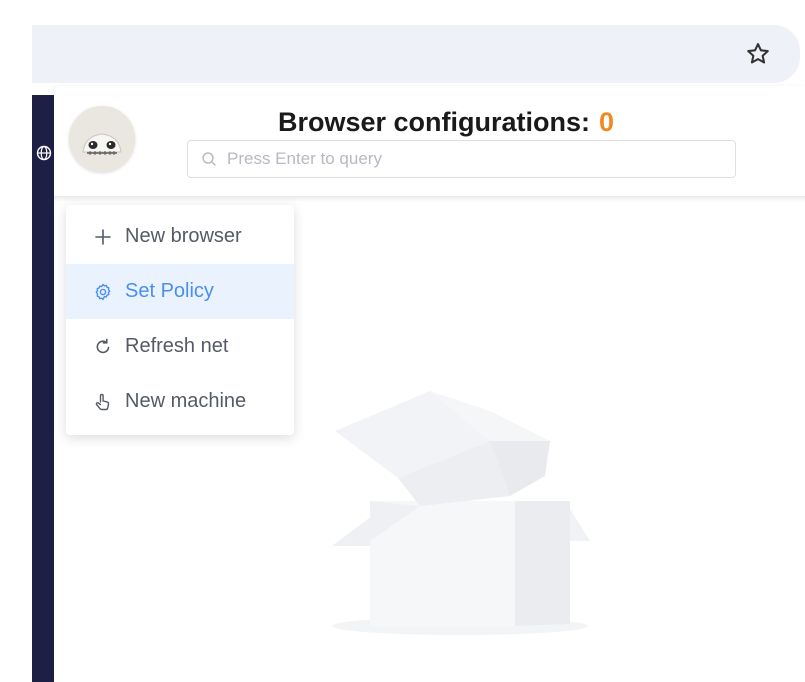 The height and width of the screenshot is (682, 805). Describe the element at coordinates (183, 236) in the screenshot. I see `menu-item-label: New browser` at that location.